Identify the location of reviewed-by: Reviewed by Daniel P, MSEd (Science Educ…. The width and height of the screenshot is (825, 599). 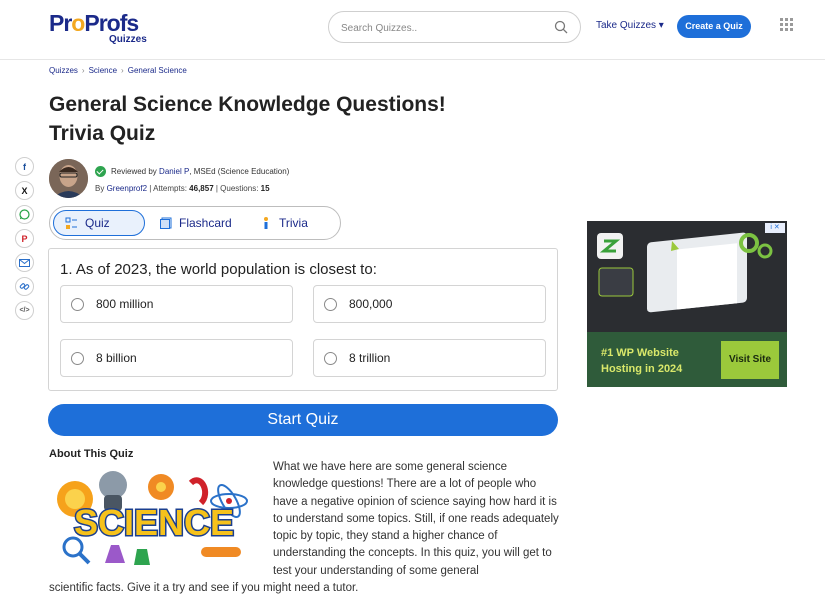
(192, 171).